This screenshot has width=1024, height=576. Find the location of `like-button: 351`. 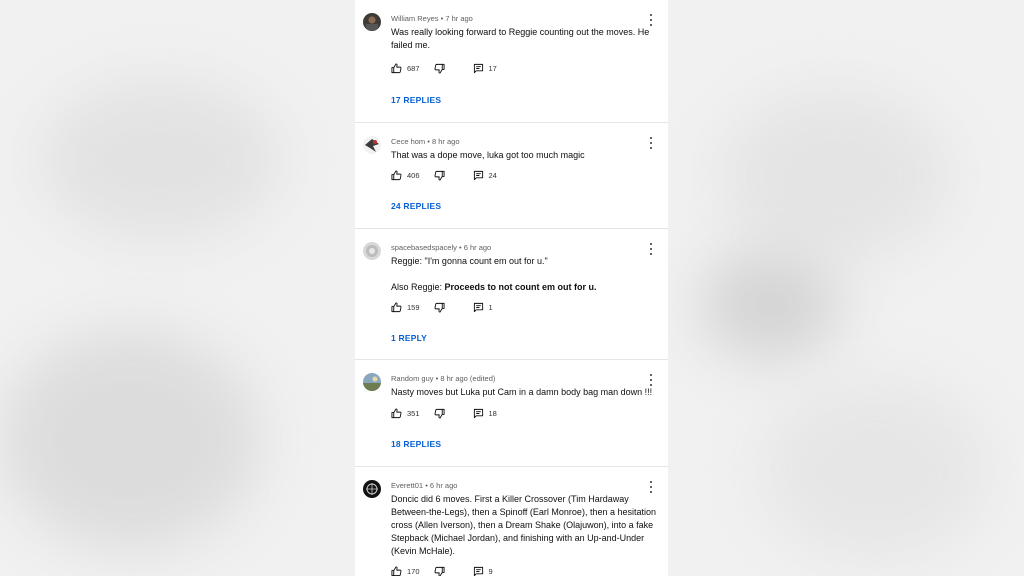

like-button: 351 is located at coordinates (405, 413).